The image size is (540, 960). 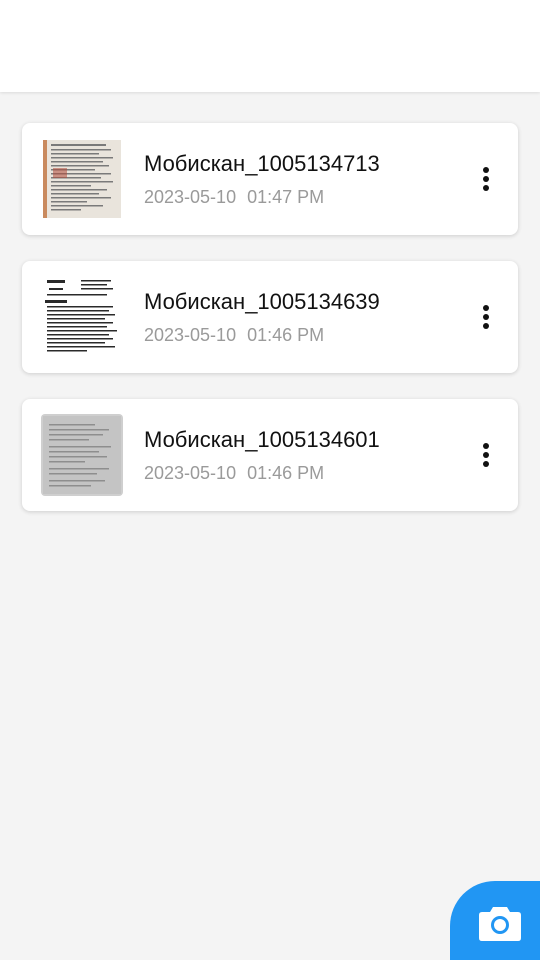 What do you see at coordinates (270, 179) in the screenshot?
I see `document-list-item: Мобискан_1005134713 2023-05-10 01:47 PM` at bounding box center [270, 179].